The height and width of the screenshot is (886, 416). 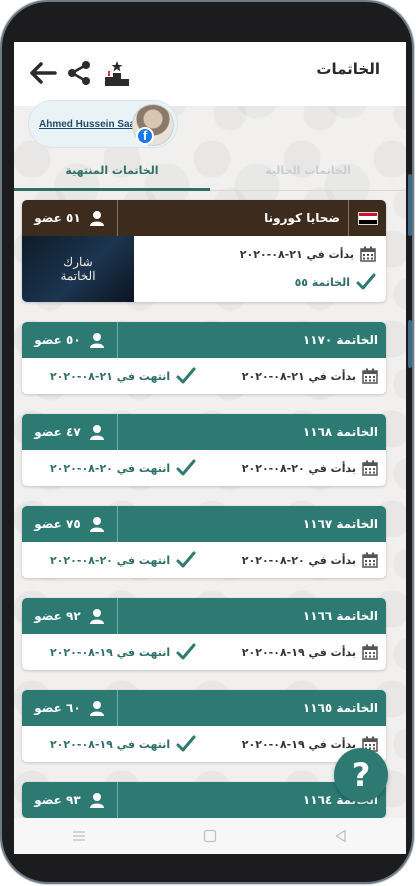 What do you see at coordinates (112, 189) in the screenshot?
I see `tab-active-indicator` at bounding box center [112, 189].